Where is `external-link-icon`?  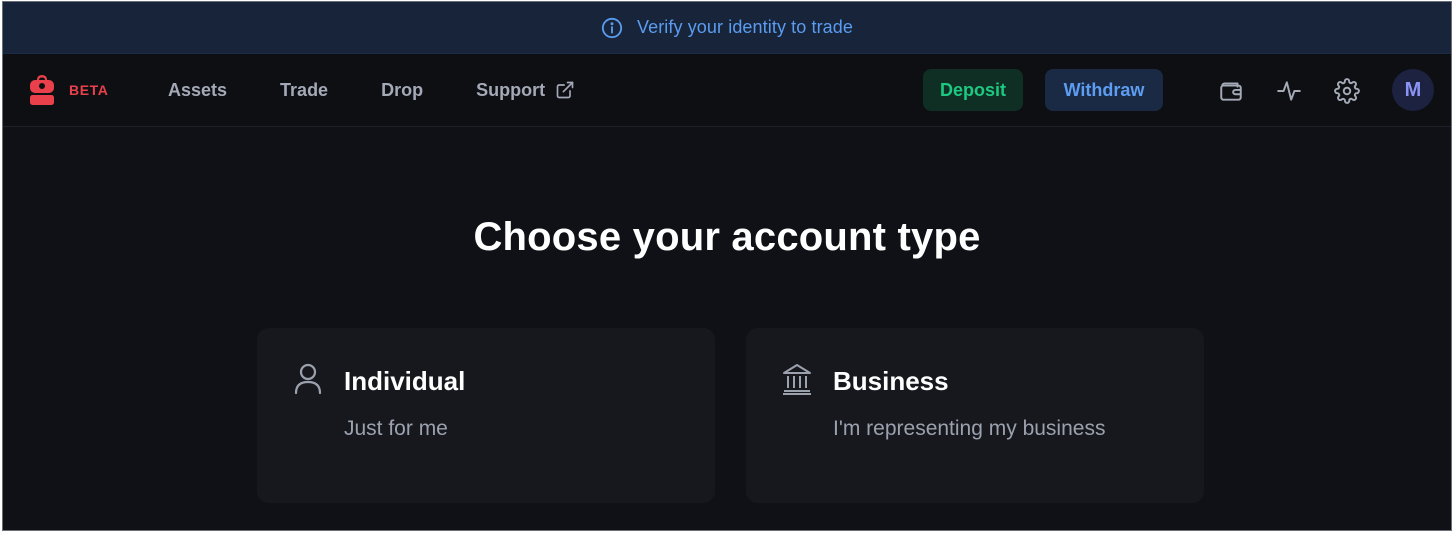
external-link-icon is located at coordinates (565, 90).